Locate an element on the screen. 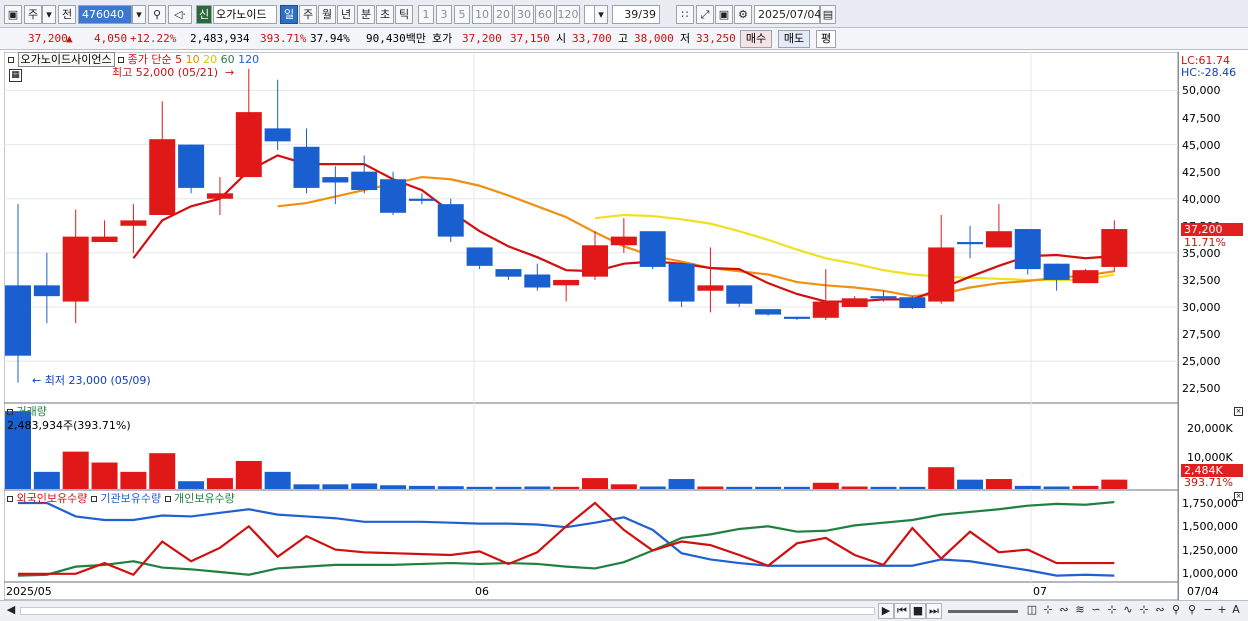 This screenshot has width=1248, height=621. horizontal-scrollbar is located at coordinates (447, 611).